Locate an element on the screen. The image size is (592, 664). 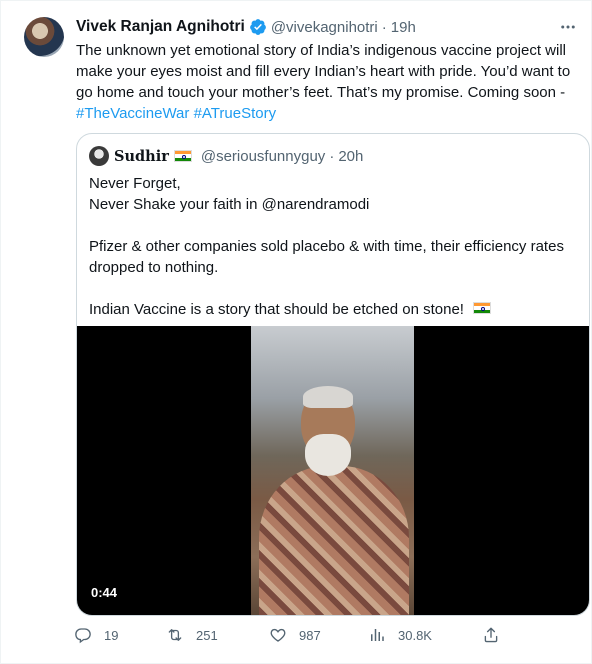
author-handle: @vivekagnihotri is located at coordinates (324, 27).